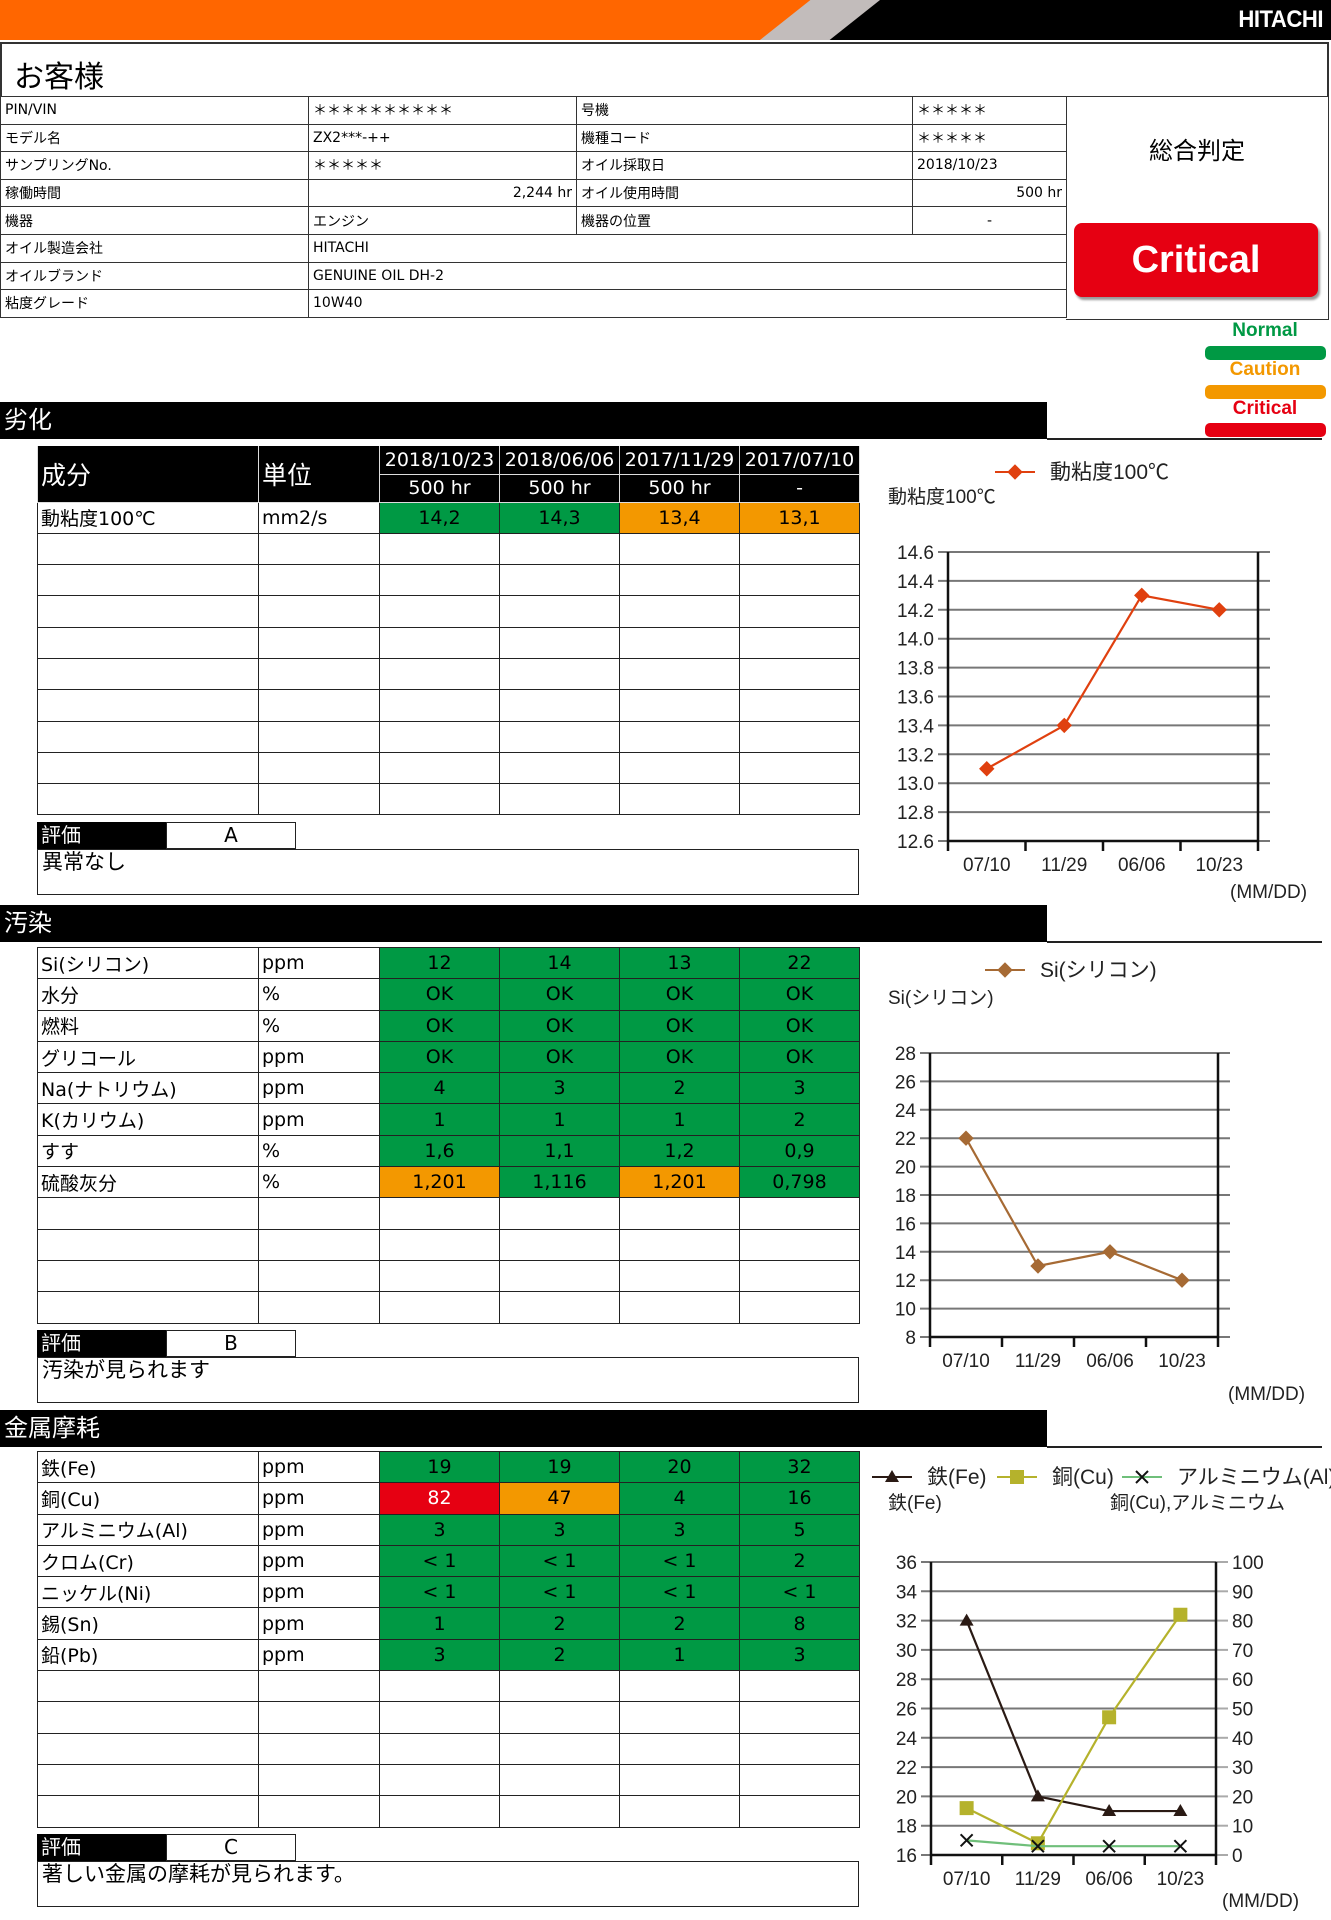 Image resolution: width=1331 pixels, height=1920 pixels. What do you see at coordinates (1197, 151) in the screenshot?
I see `verdict-label: 総合判定` at bounding box center [1197, 151].